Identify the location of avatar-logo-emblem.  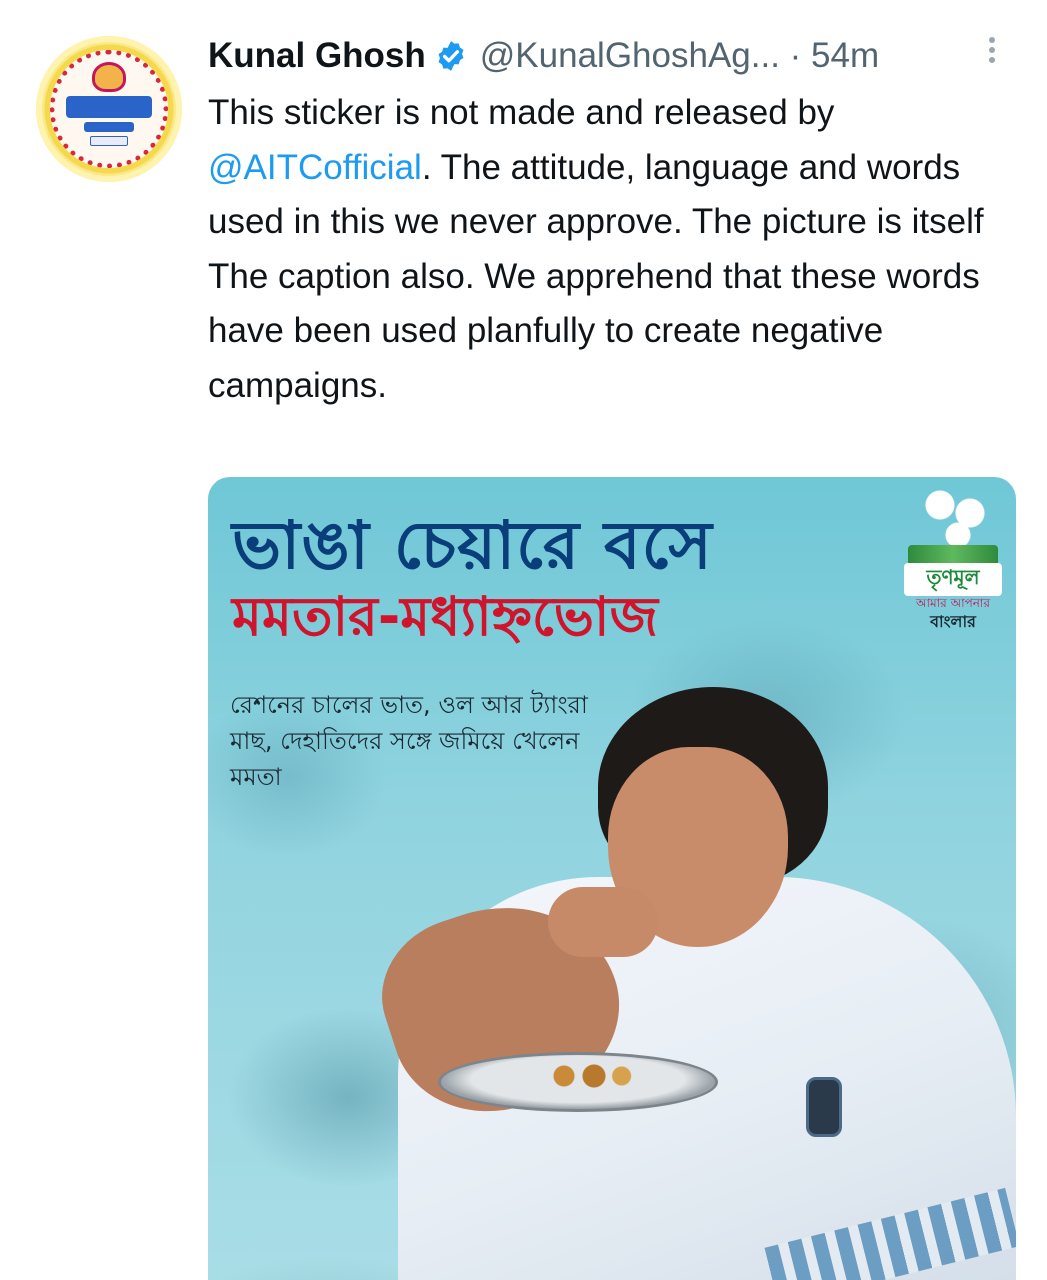
(109, 77).